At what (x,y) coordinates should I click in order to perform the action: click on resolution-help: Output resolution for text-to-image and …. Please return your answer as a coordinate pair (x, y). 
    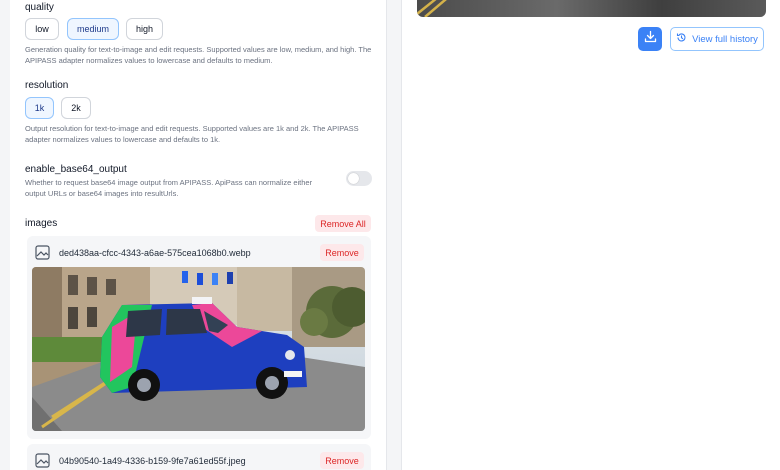
    Looking at the image, I should click on (192, 134).